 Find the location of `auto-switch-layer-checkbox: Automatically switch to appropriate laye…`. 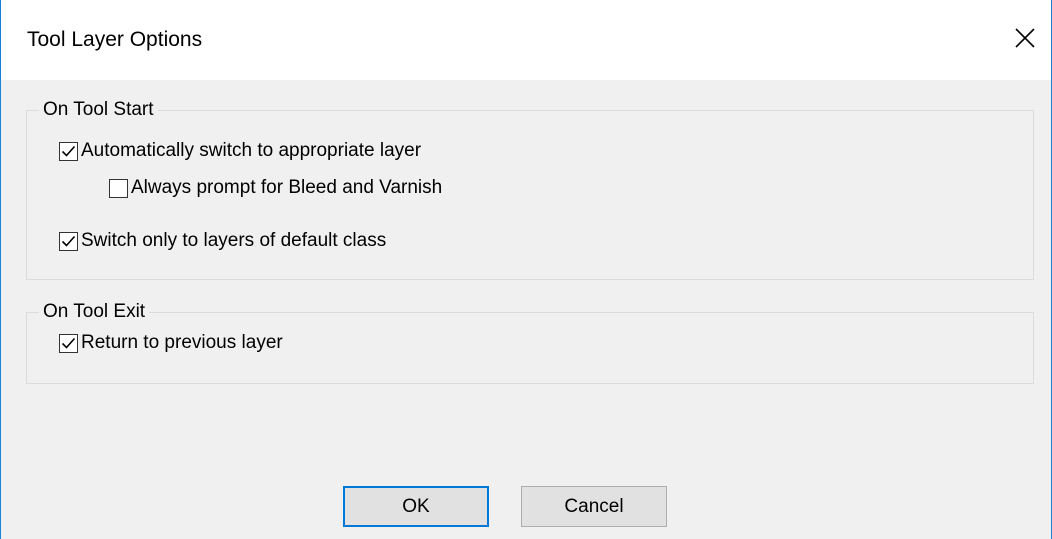

auto-switch-layer-checkbox: Automatically switch to appropriate laye… is located at coordinates (240, 151).